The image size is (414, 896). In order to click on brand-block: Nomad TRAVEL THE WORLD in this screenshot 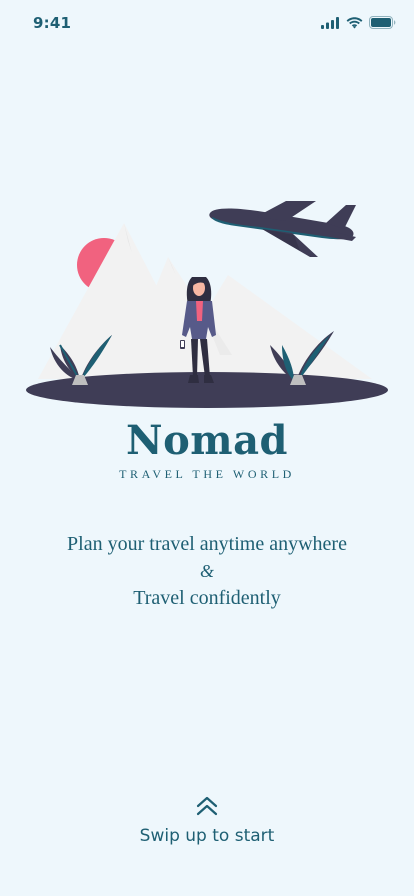, I will do `click(207, 448)`.